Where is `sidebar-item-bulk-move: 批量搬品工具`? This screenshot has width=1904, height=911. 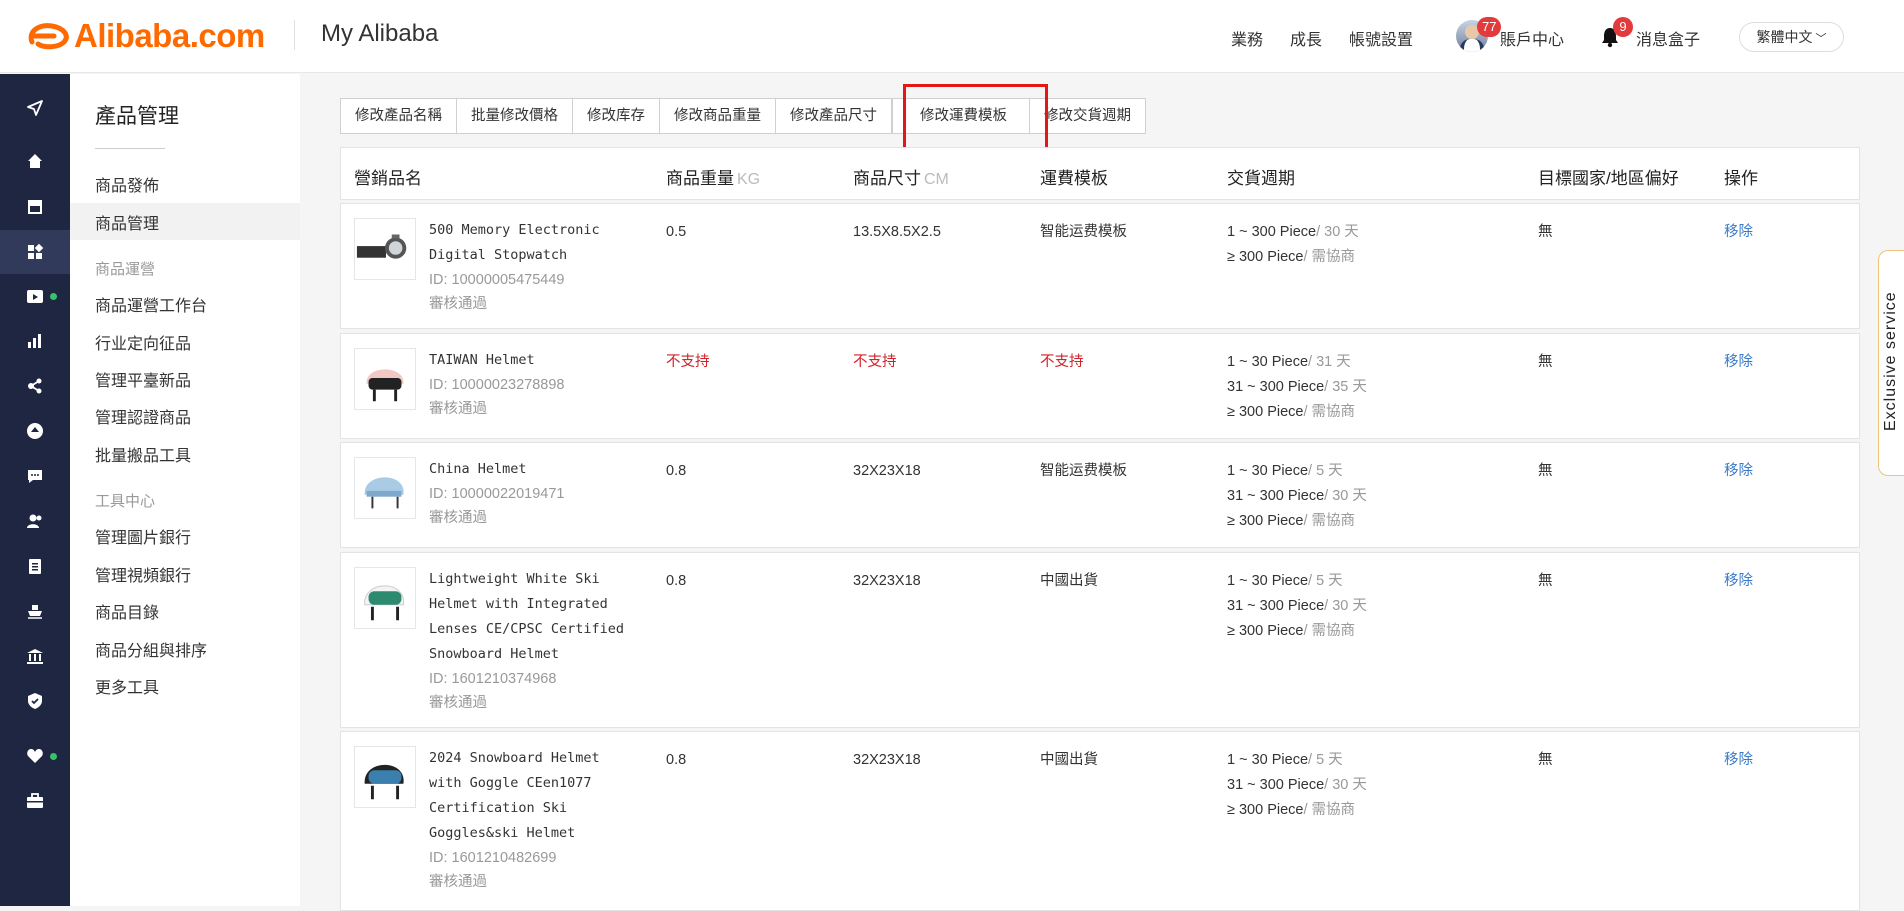
sidebar-item-bulk-move: 批量搬品工具 is located at coordinates (143, 454).